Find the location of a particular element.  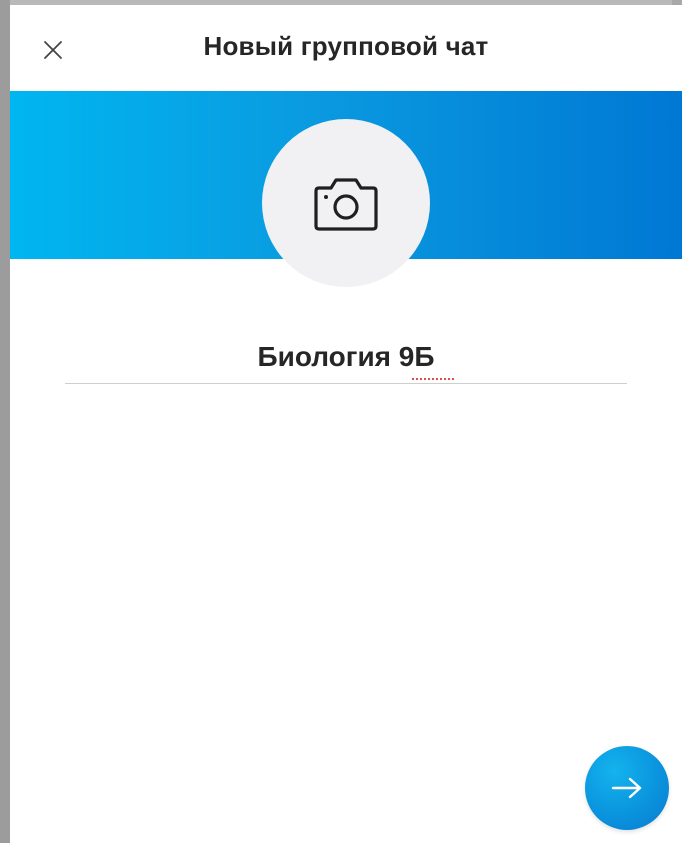

dialog-title: Новый групповой чат is located at coordinates (346, 46).